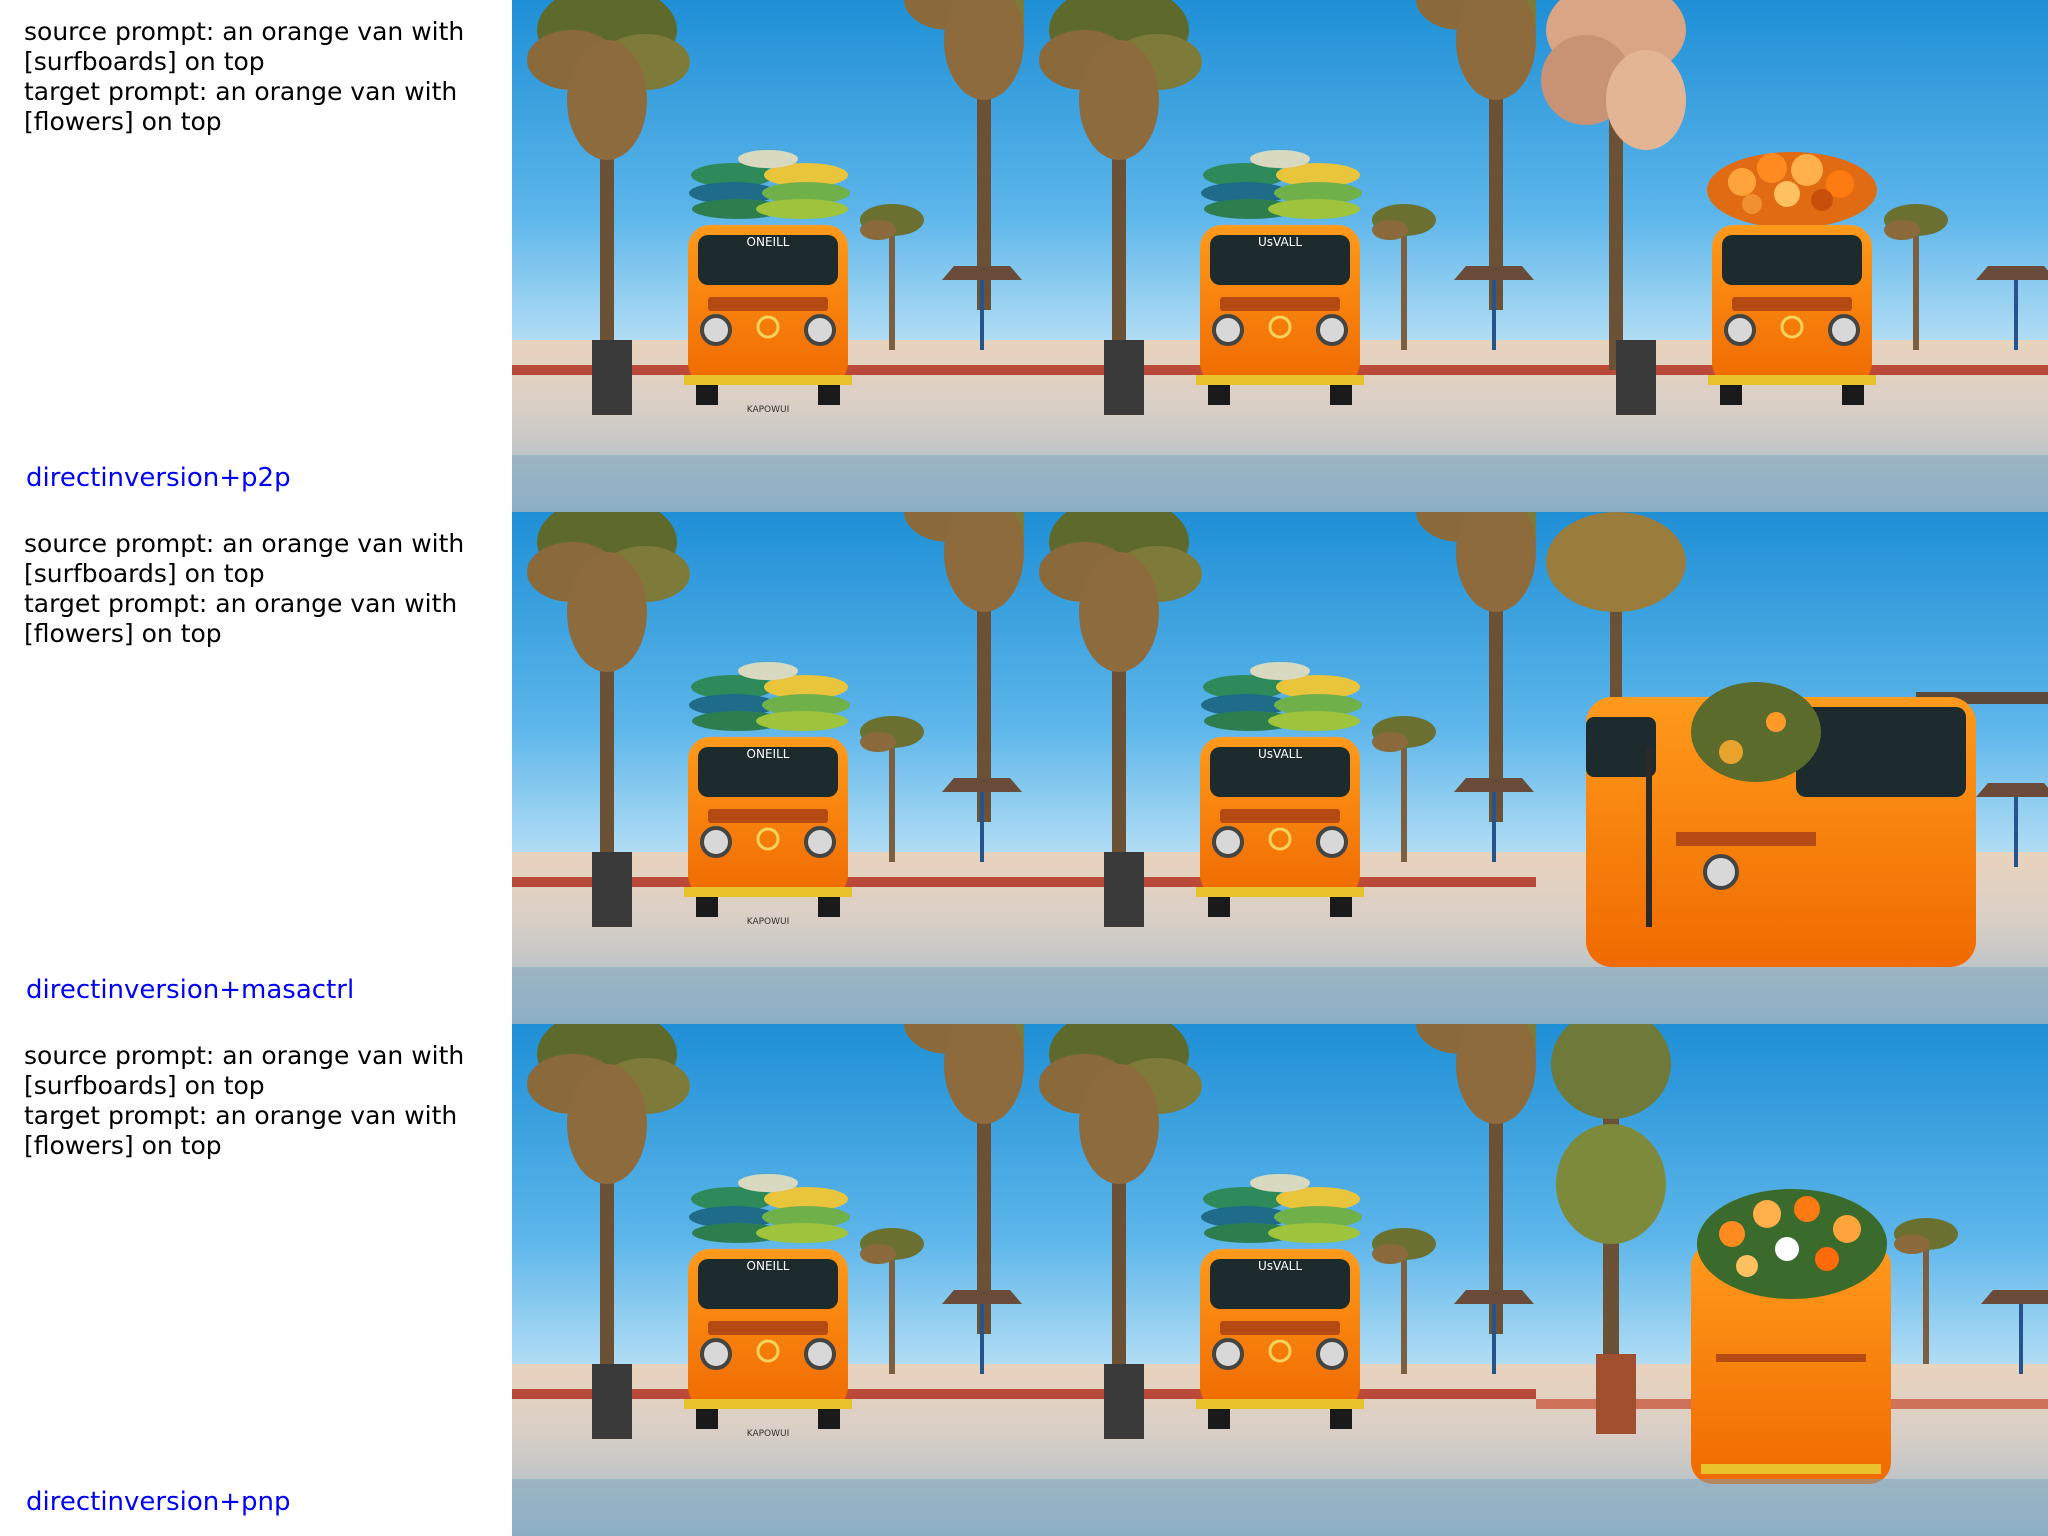 This screenshot has height=1536, width=2048. Describe the element at coordinates (158, 478) in the screenshot. I see `method-label: directinversion+p2p` at that location.